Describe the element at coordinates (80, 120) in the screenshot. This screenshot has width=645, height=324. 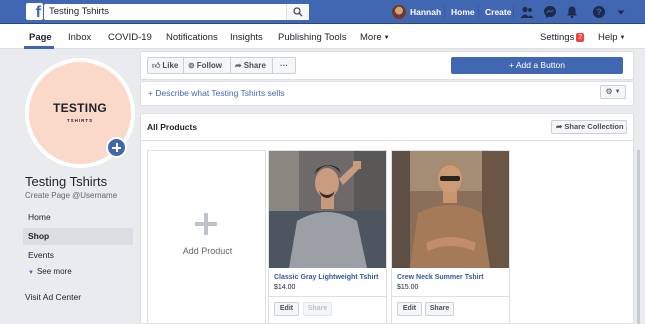
I see `profile-pic-subtitle: TSHIRTS` at that location.